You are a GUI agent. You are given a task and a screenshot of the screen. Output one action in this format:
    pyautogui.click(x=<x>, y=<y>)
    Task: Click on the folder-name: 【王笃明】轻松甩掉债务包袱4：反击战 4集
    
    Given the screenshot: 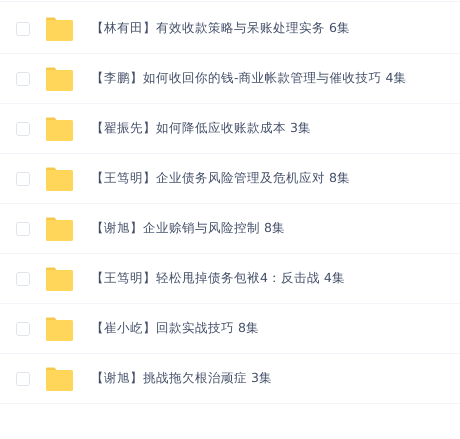 What is the action you would take?
    pyautogui.click(x=218, y=278)
    